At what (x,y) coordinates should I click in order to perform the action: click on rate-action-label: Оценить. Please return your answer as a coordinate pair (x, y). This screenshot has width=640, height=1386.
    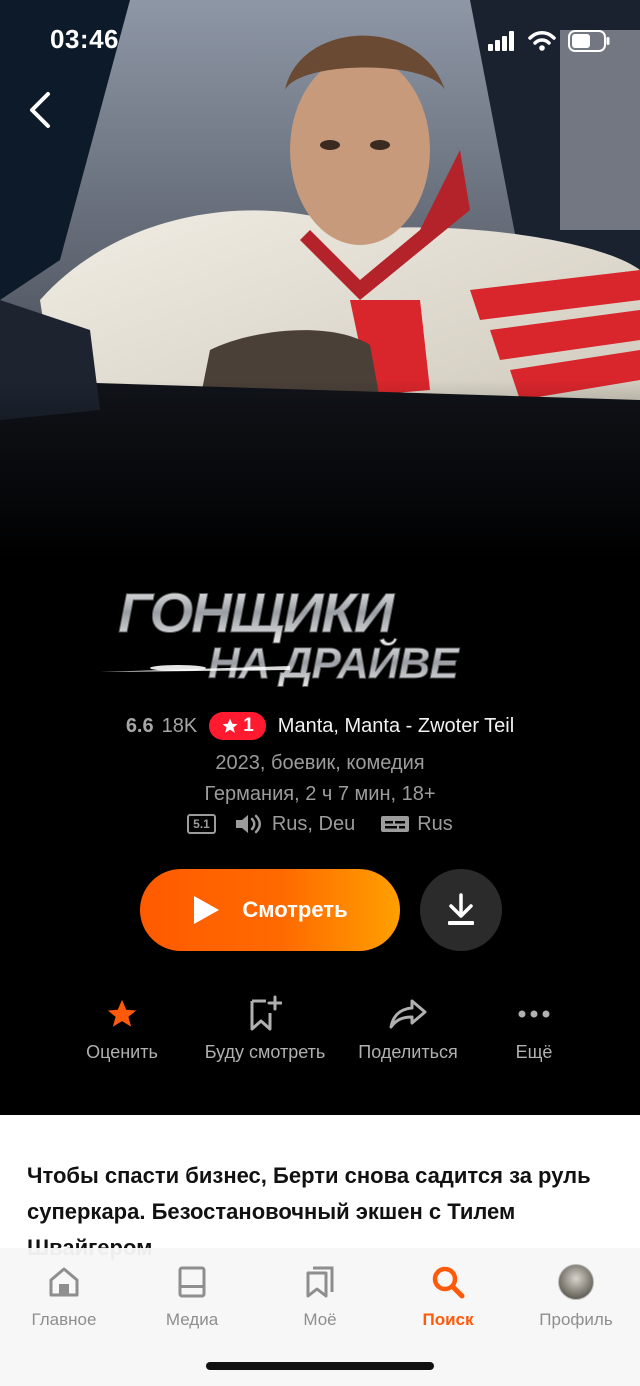
    Looking at the image, I should click on (122, 1052).